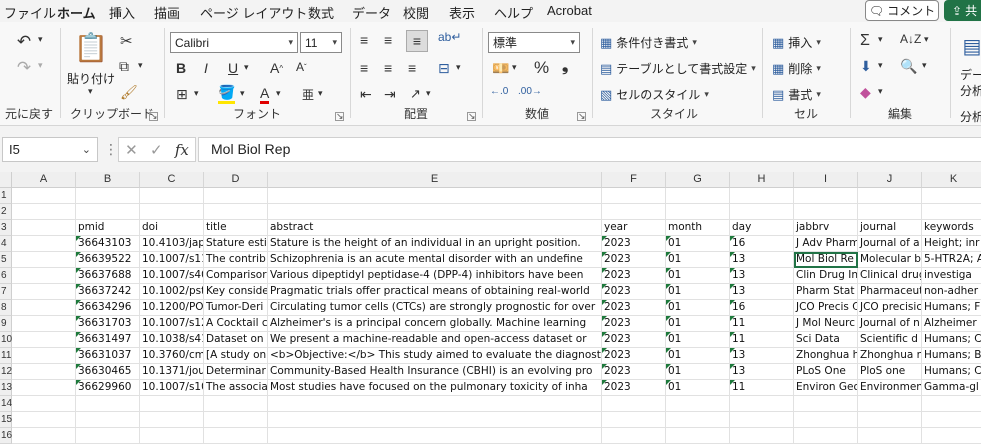 This screenshot has width=981, height=444. Describe the element at coordinates (698, 372) in the screenshot. I see `cell-g12: 01` at that location.